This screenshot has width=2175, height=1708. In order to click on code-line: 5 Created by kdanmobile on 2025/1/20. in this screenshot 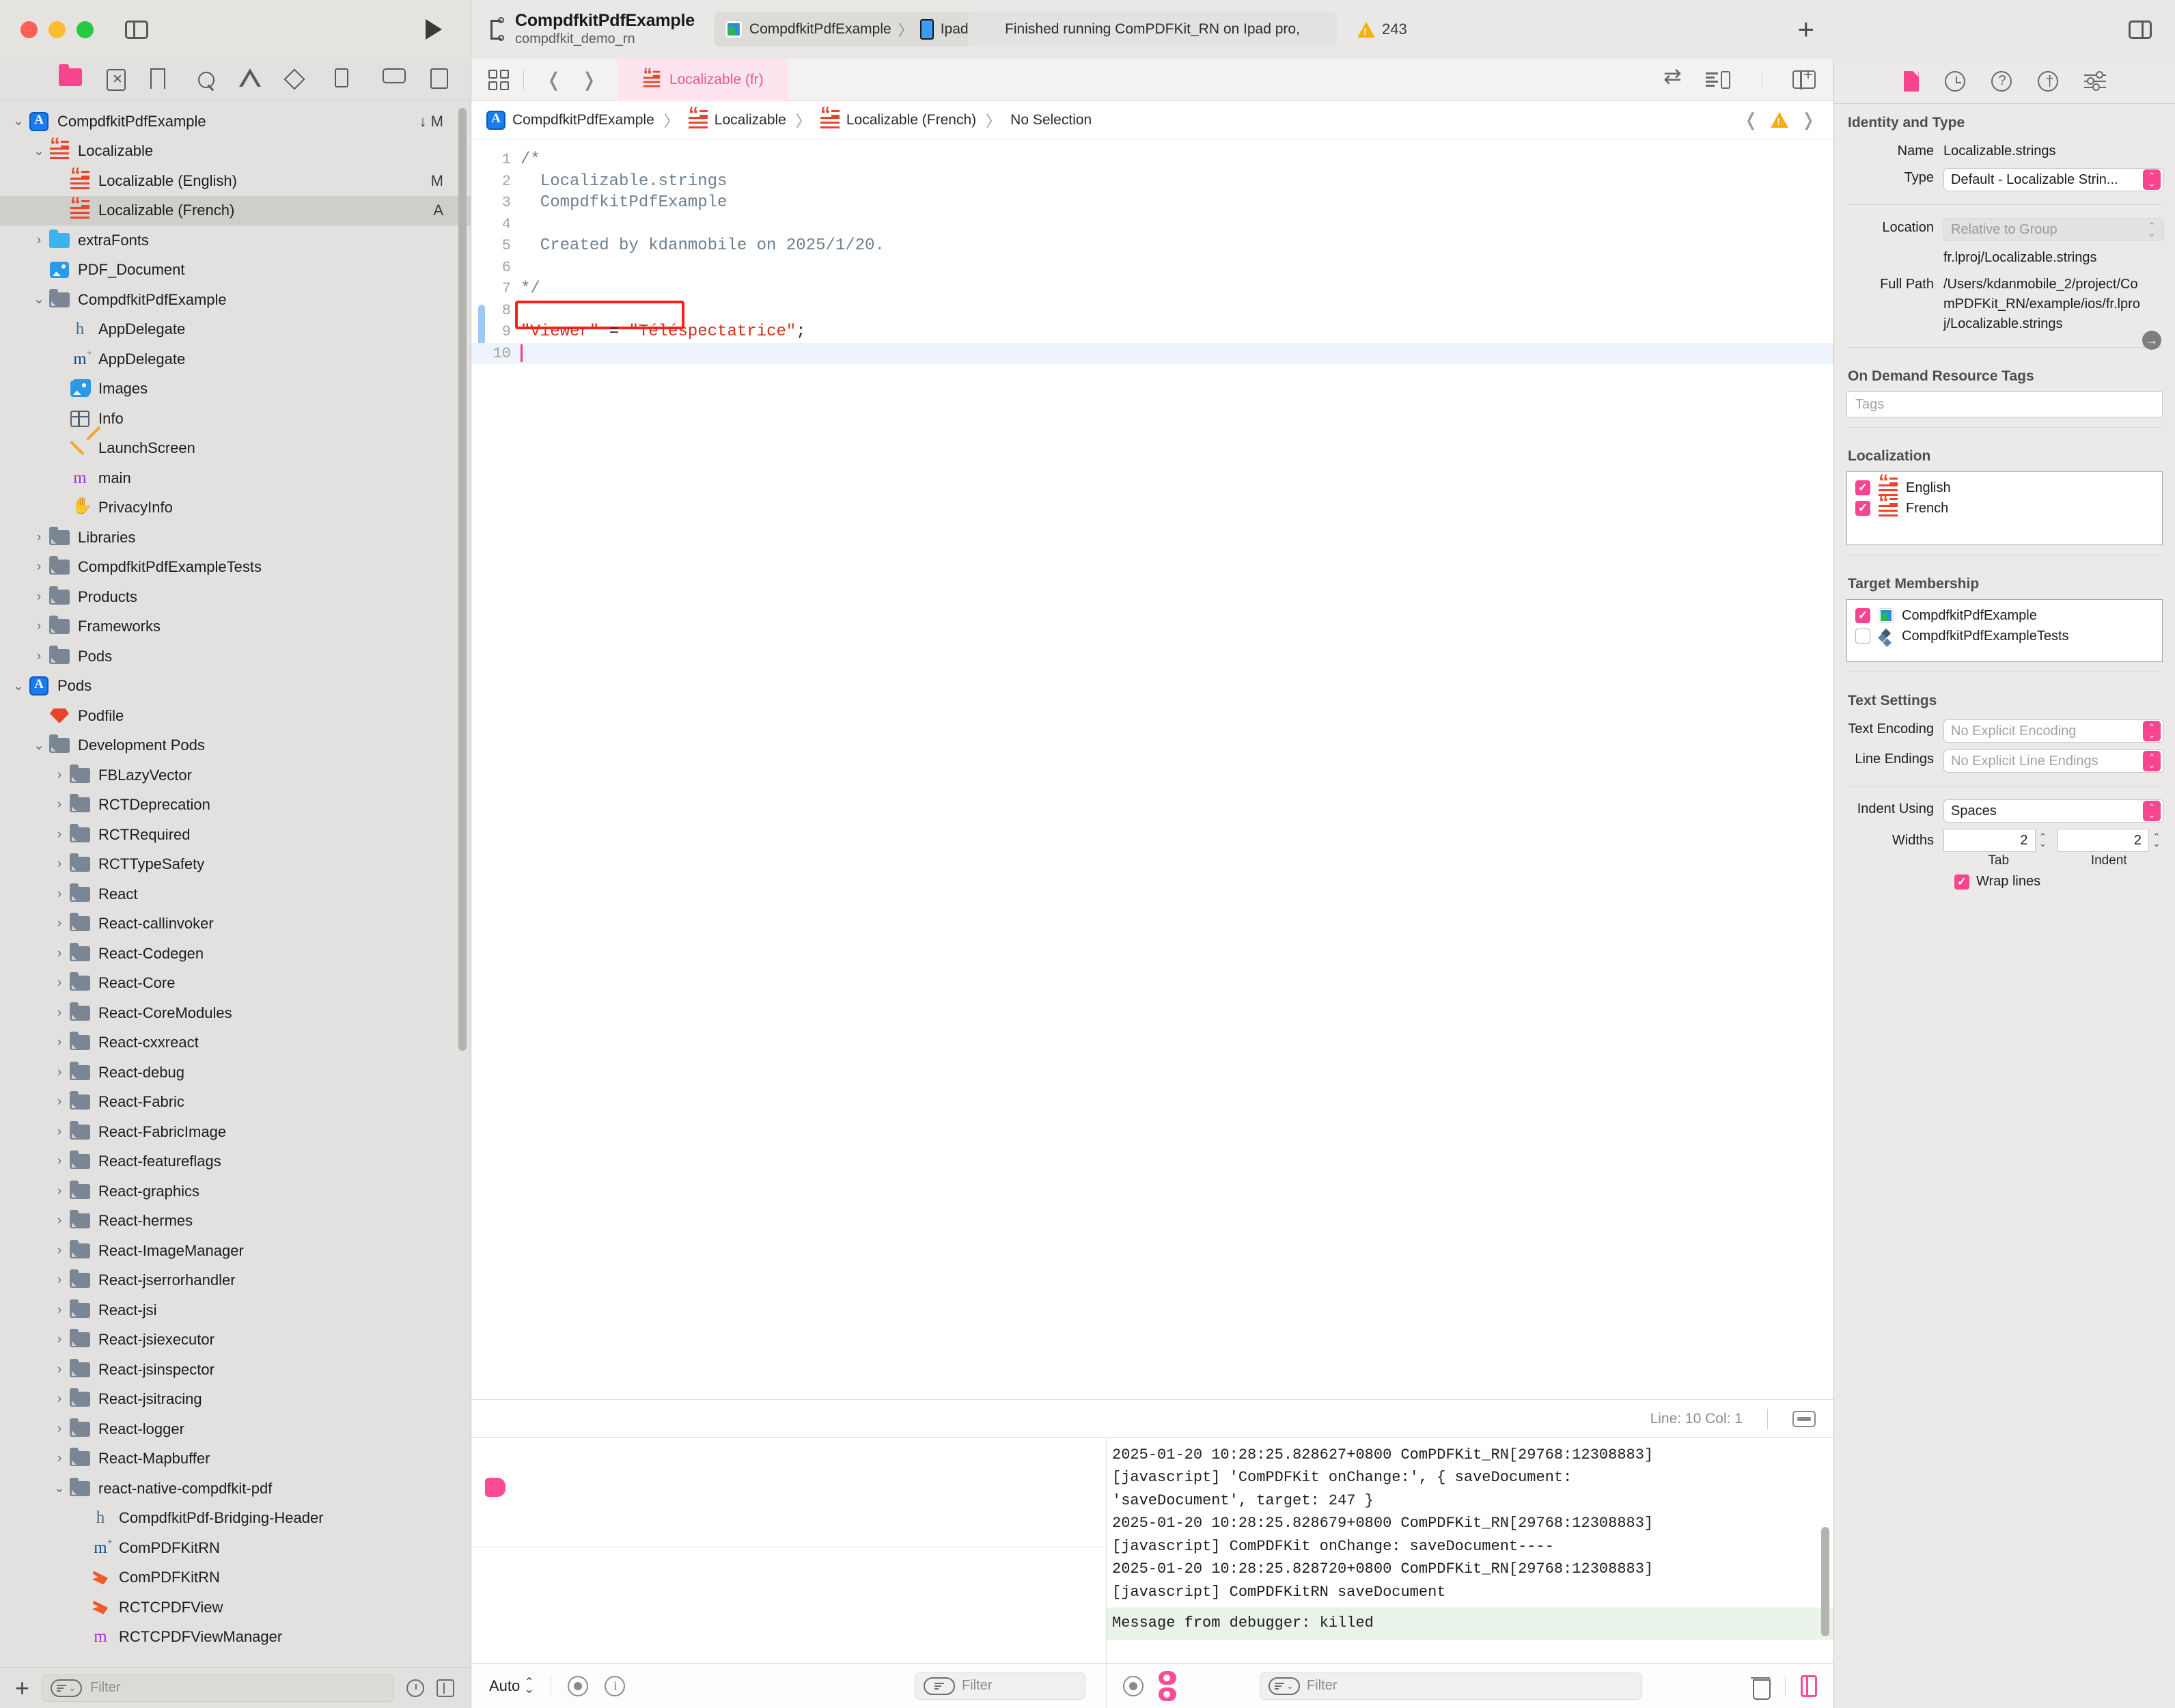, I will do `click(1152, 246)`.